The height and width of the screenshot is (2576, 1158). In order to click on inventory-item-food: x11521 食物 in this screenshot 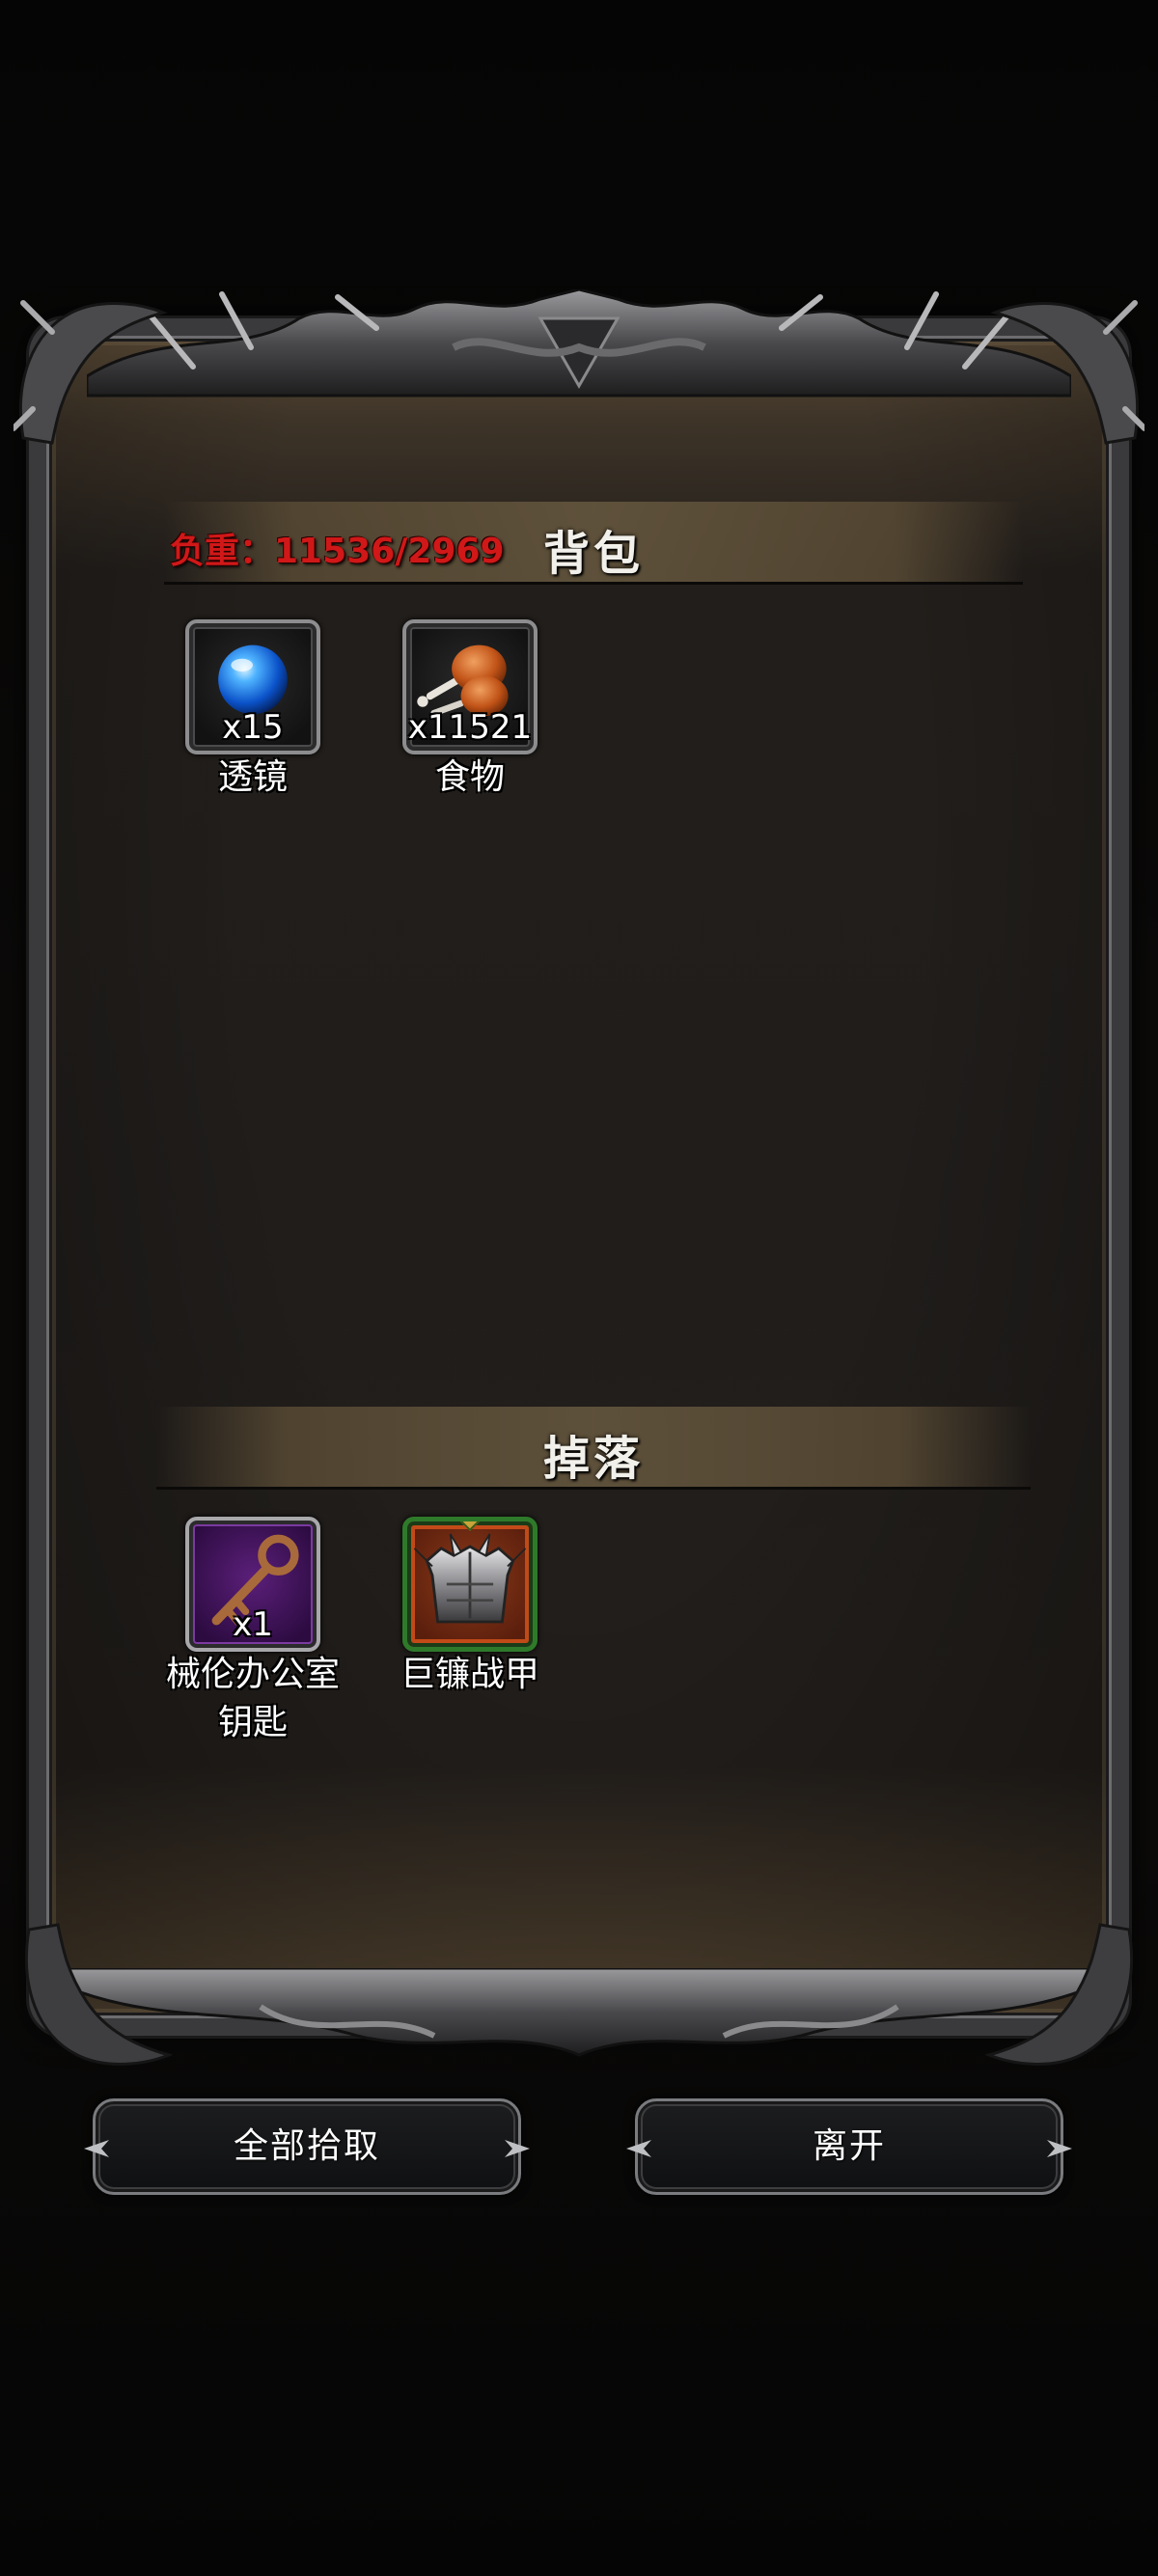, I will do `click(470, 711)`.